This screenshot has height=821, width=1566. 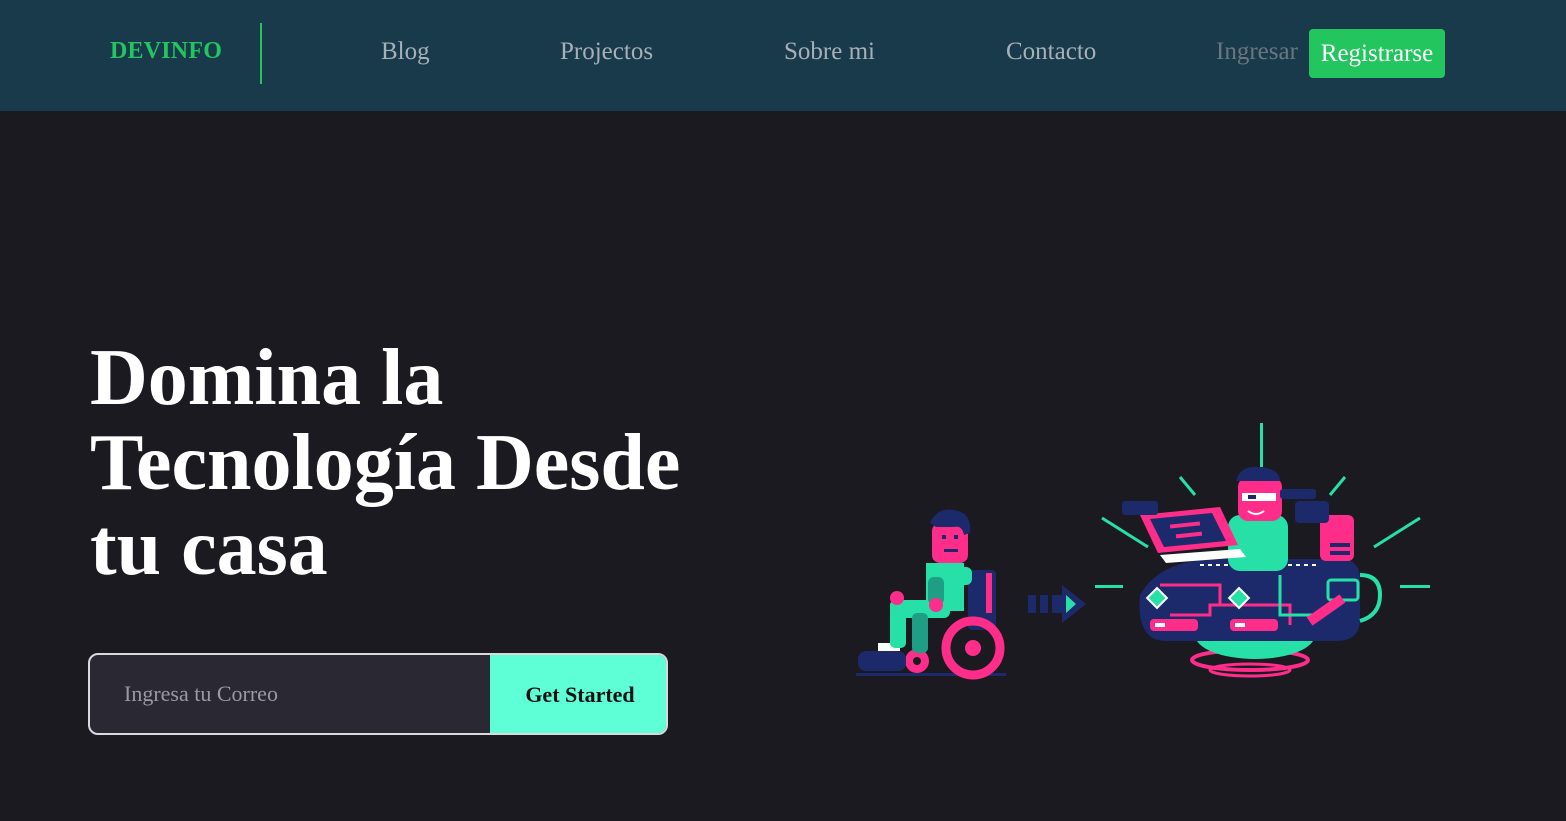 I want to click on transition-arrow-icon, so click(x=1057, y=604).